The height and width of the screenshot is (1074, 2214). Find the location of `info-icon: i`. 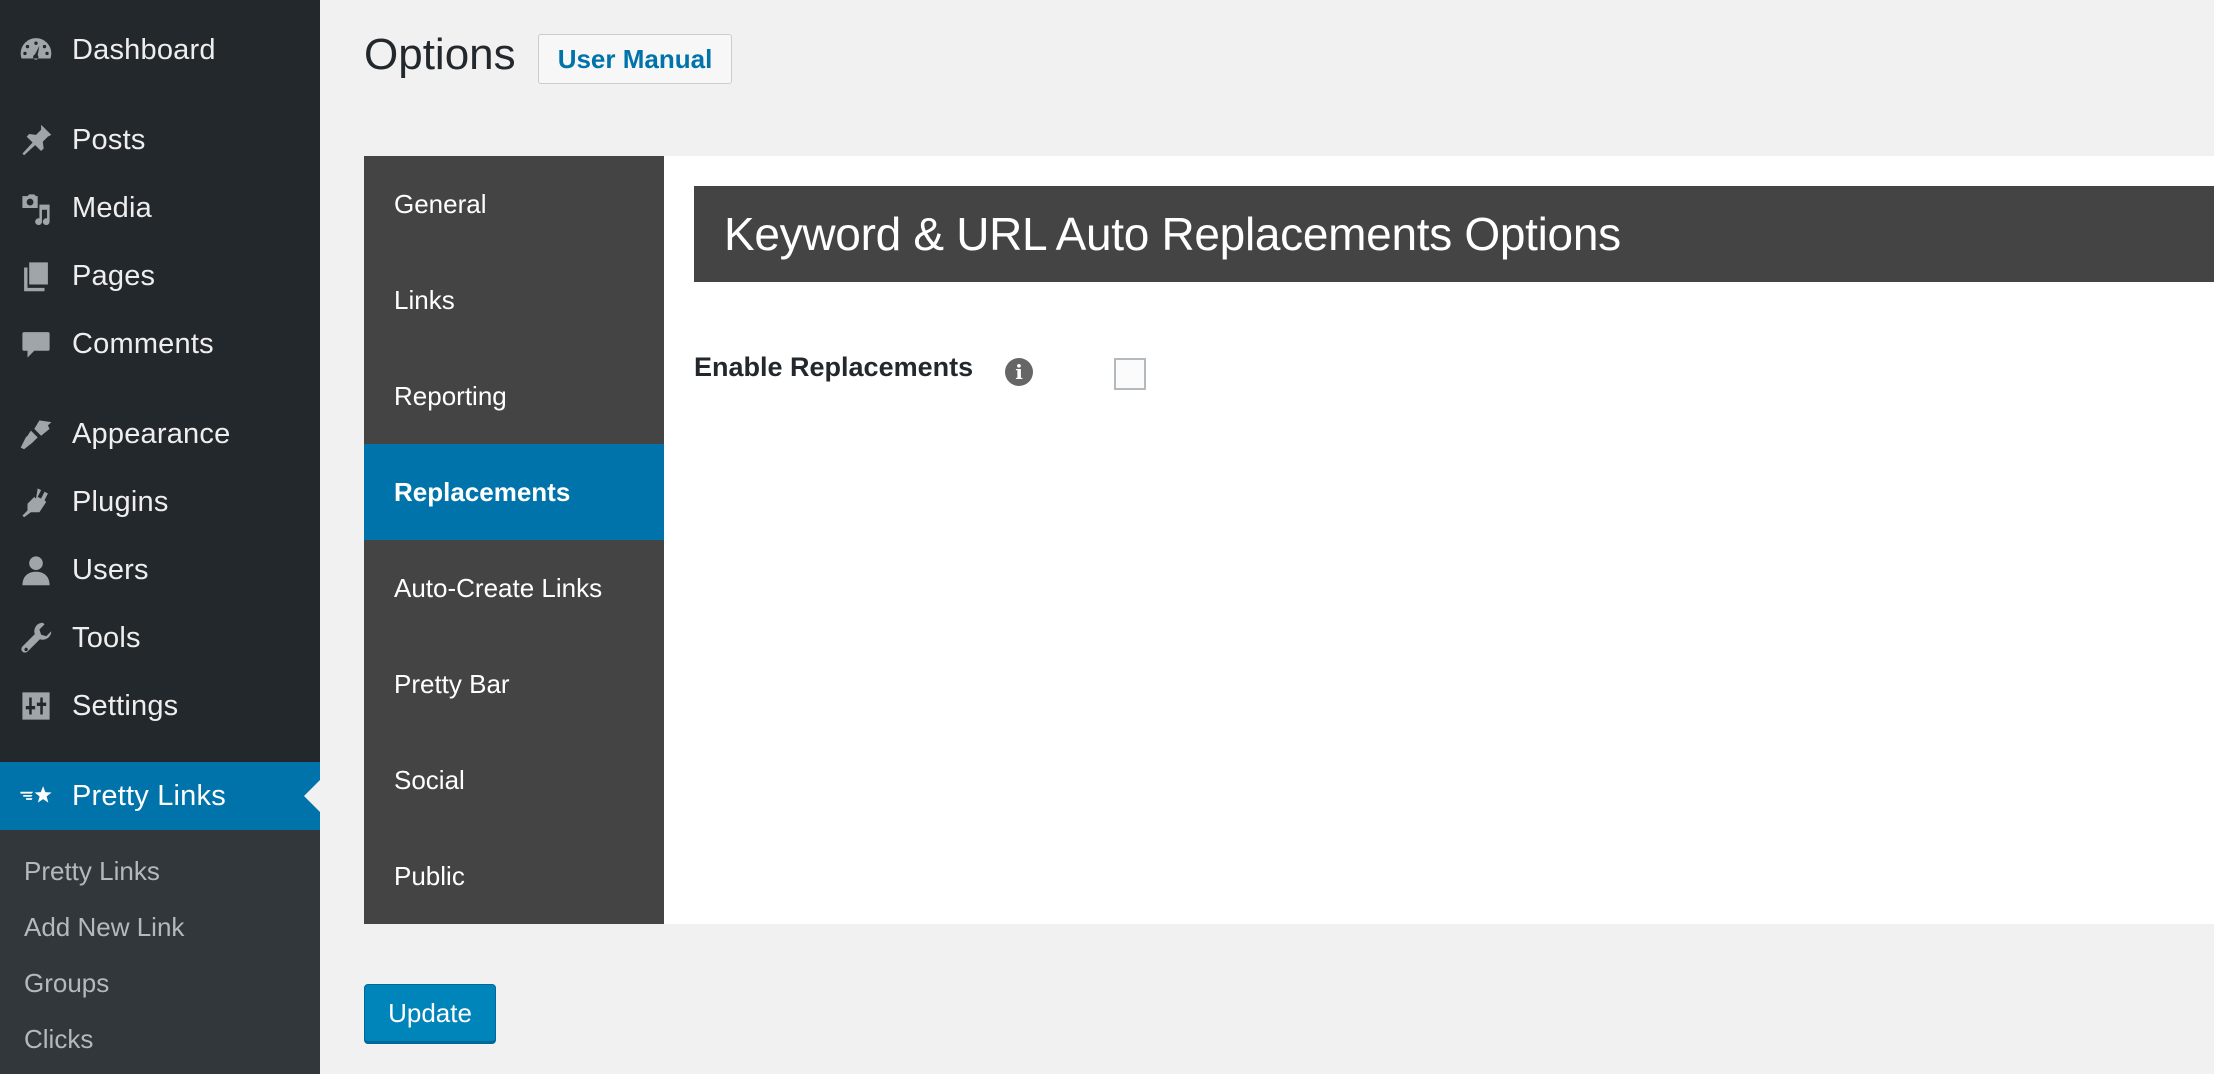

info-icon: i is located at coordinates (1019, 372).